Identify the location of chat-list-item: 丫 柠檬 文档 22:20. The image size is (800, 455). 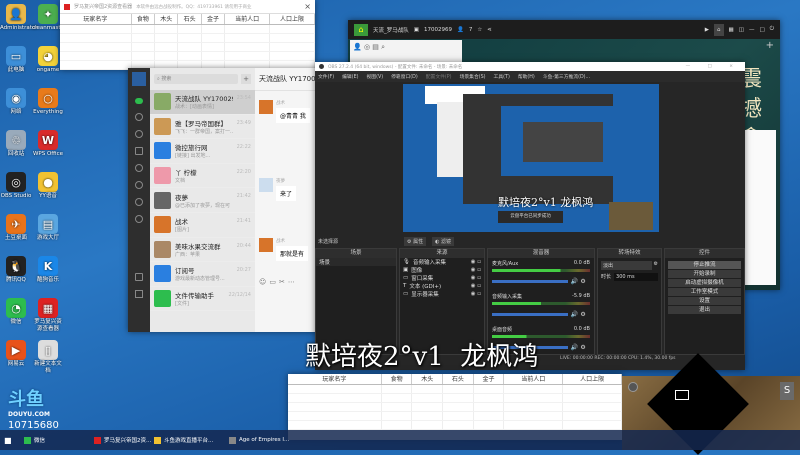
(202, 176).